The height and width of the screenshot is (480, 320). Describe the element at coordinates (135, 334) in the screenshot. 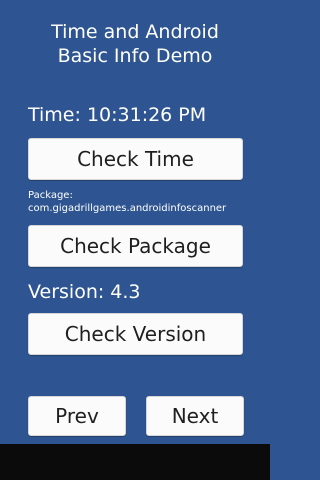

I see `check-version-button: Check Version` at that location.